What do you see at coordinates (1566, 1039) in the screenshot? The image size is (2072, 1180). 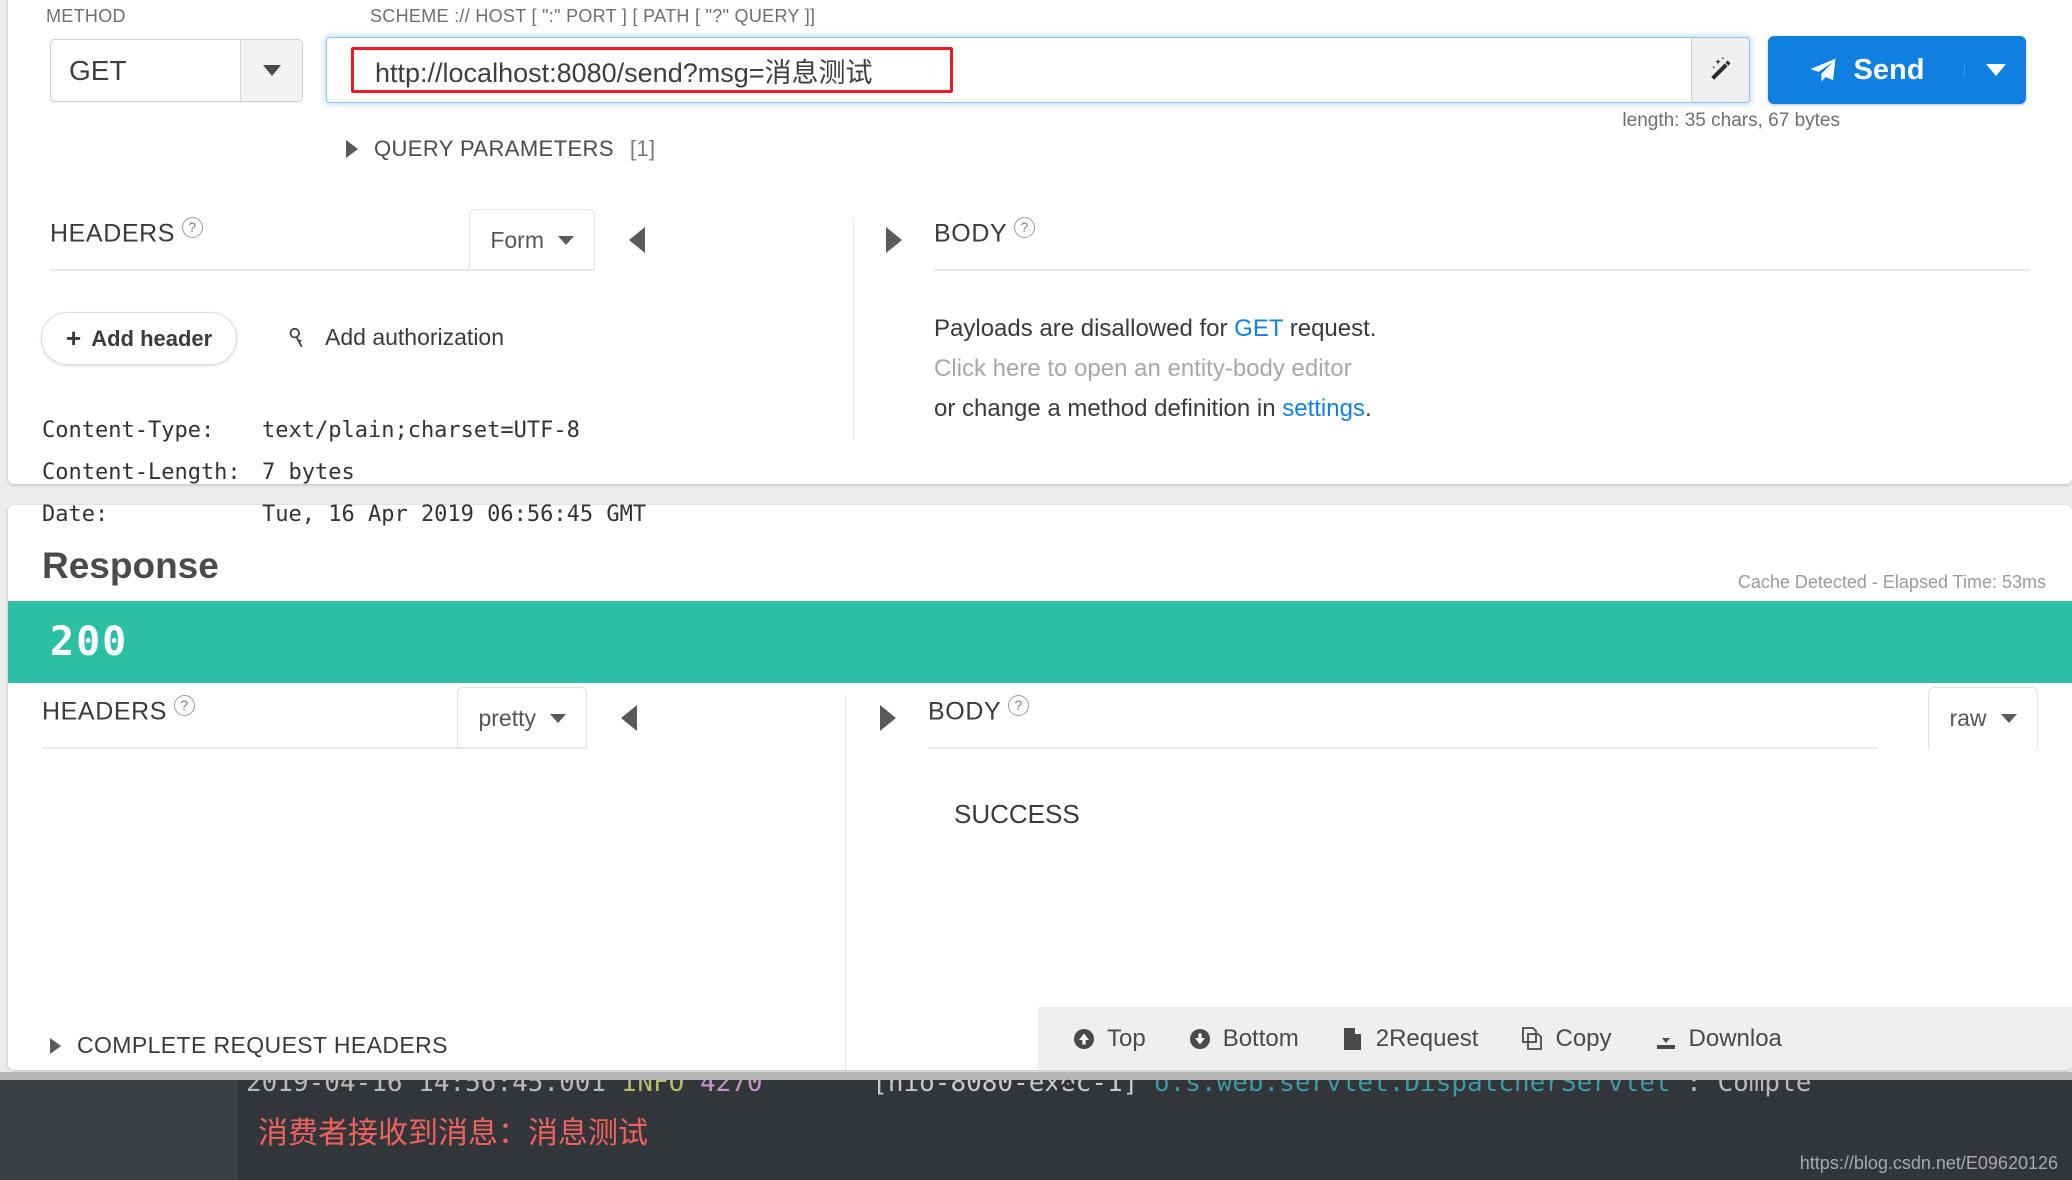 I see `copy-button: Copy` at bounding box center [1566, 1039].